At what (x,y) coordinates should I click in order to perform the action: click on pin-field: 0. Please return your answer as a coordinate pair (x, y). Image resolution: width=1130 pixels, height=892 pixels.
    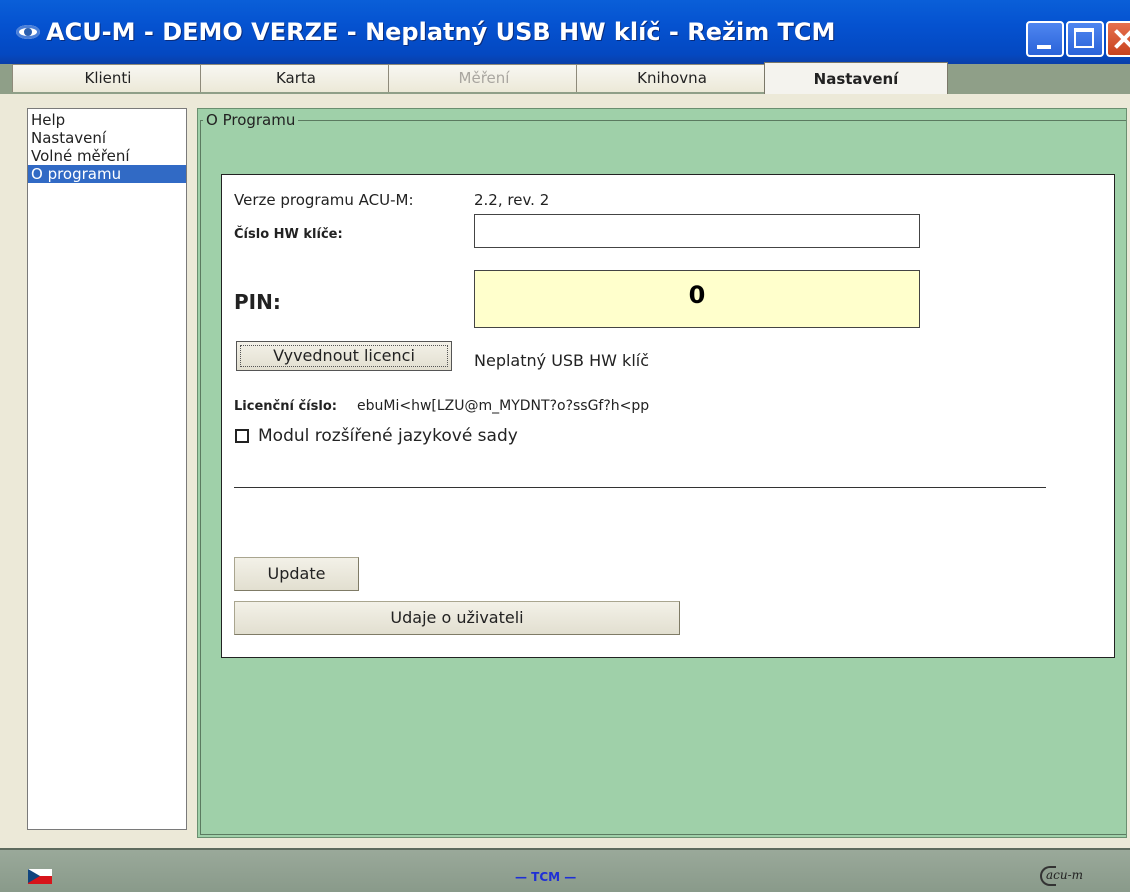
    Looking at the image, I should click on (697, 299).